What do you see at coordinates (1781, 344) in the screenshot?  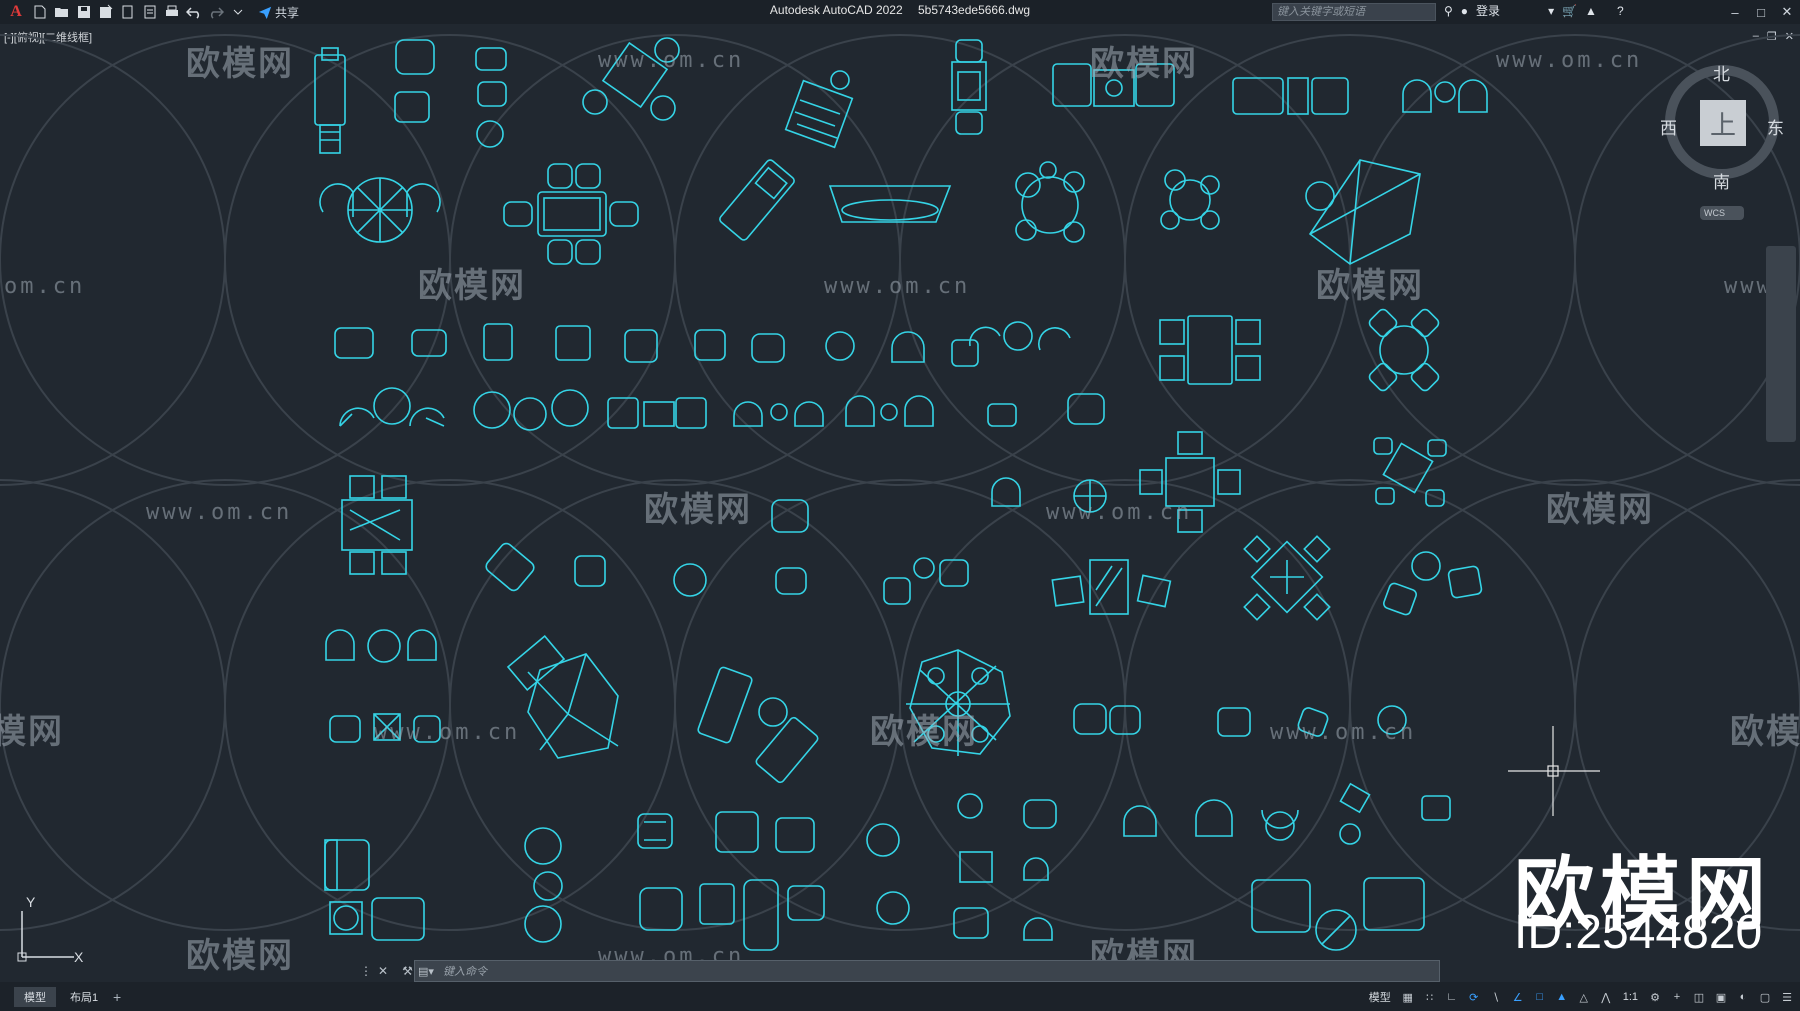 I see `navigation-bar` at bounding box center [1781, 344].